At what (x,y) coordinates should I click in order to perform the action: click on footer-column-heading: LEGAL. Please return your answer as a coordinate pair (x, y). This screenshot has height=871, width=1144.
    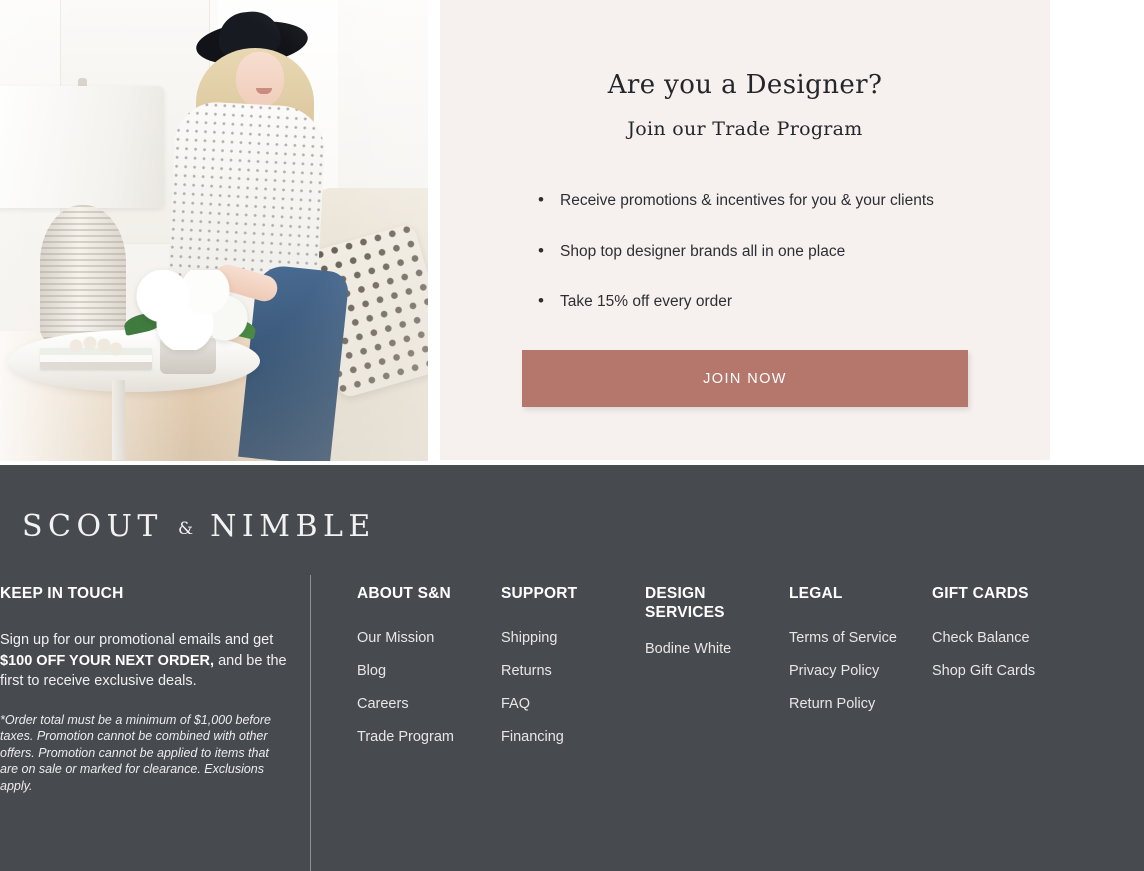
    Looking at the image, I should click on (816, 593).